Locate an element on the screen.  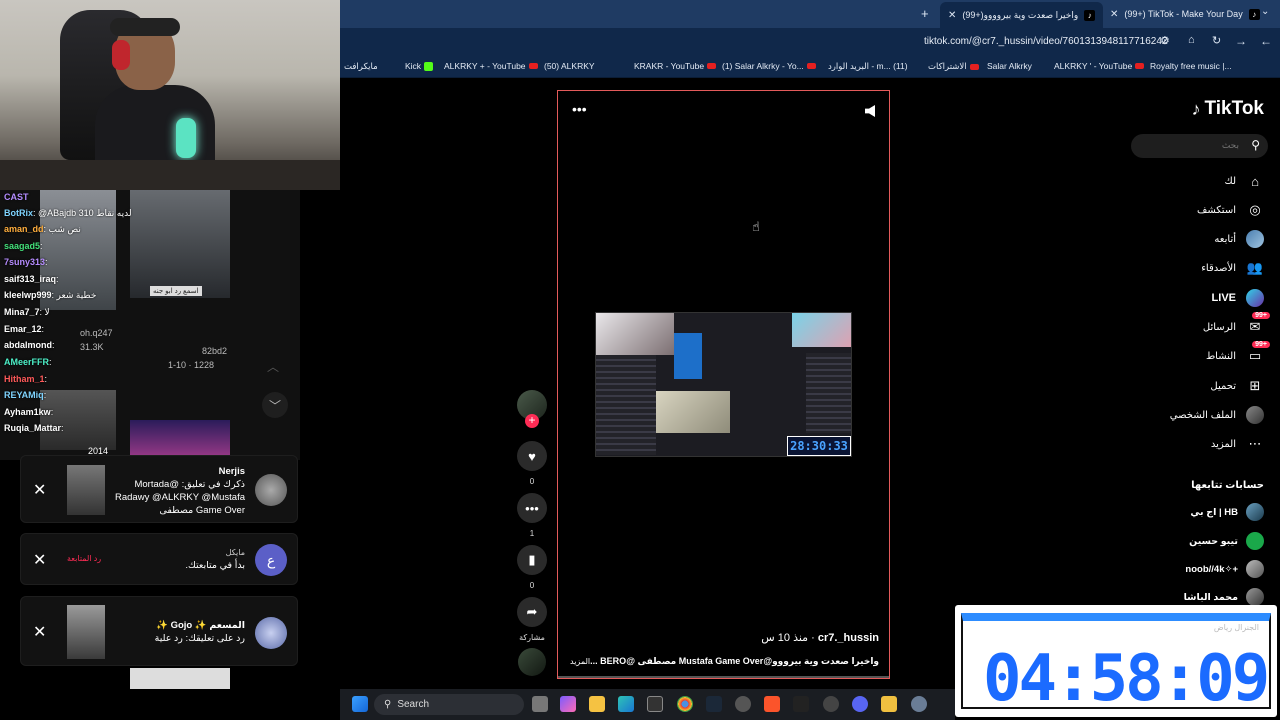
bookmark-item: مايكرافت is located at coordinates (361, 66).